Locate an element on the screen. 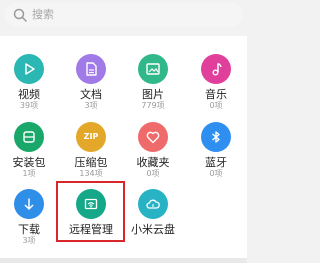 Image resolution: width=320 pixels, height=263 pixels. category-video: 视频 39项 is located at coordinates (29, 82).